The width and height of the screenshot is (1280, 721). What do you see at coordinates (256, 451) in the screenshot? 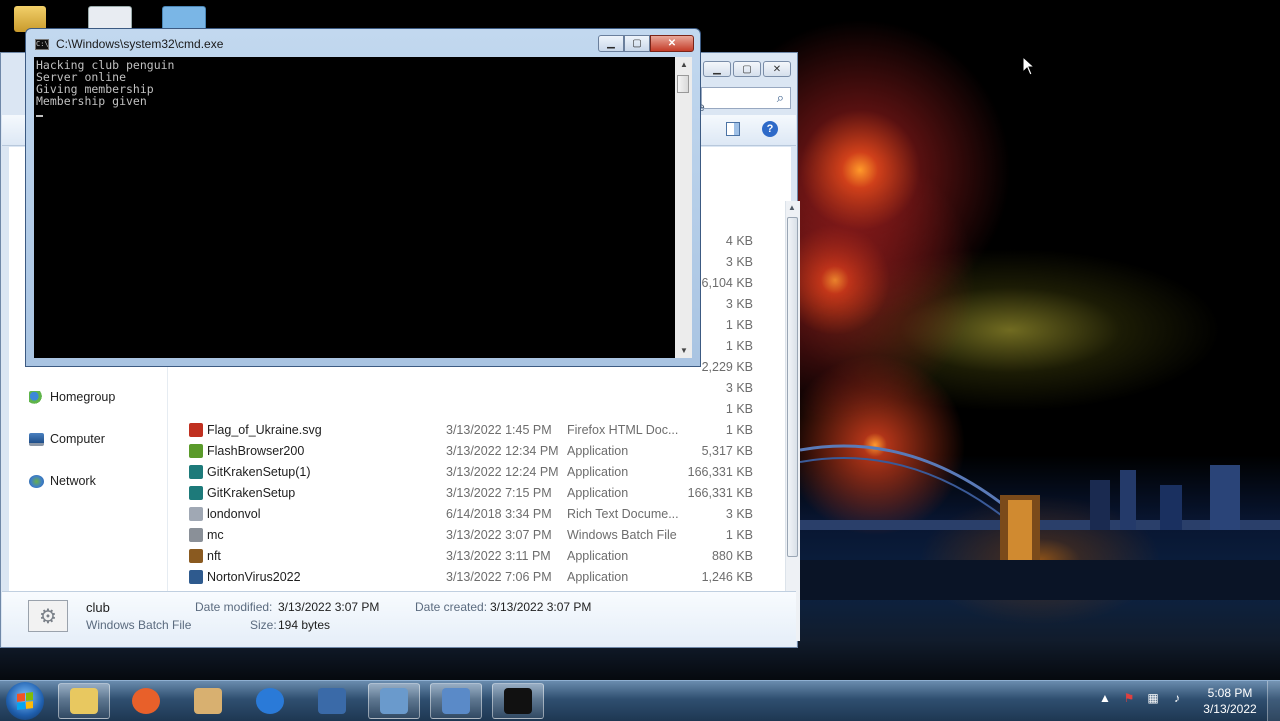
I see `file-name: FlashBrowser200` at bounding box center [256, 451].